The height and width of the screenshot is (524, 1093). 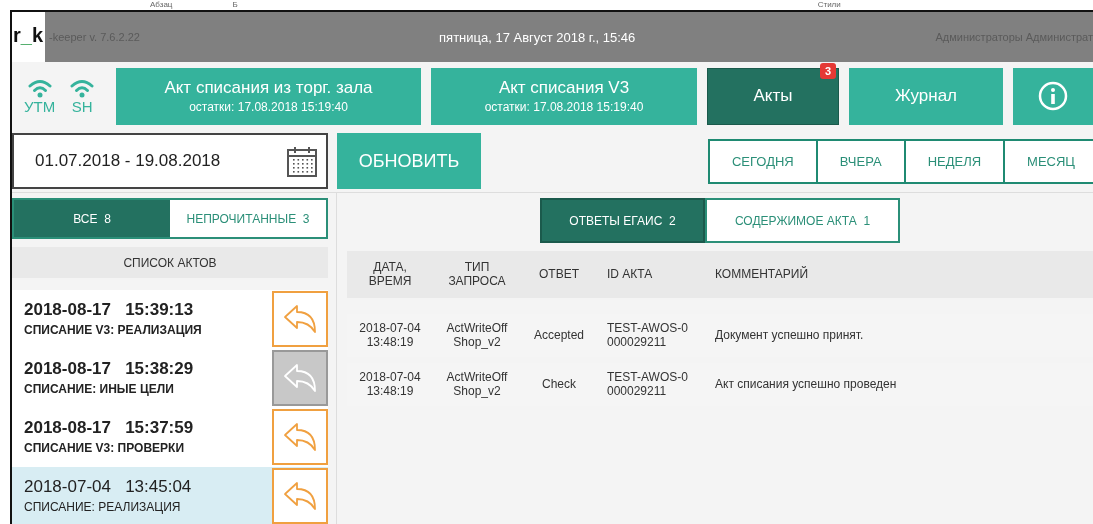 What do you see at coordinates (559, 384) in the screenshot?
I see `table-cell-text: Check` at bounding box center [559, 384].